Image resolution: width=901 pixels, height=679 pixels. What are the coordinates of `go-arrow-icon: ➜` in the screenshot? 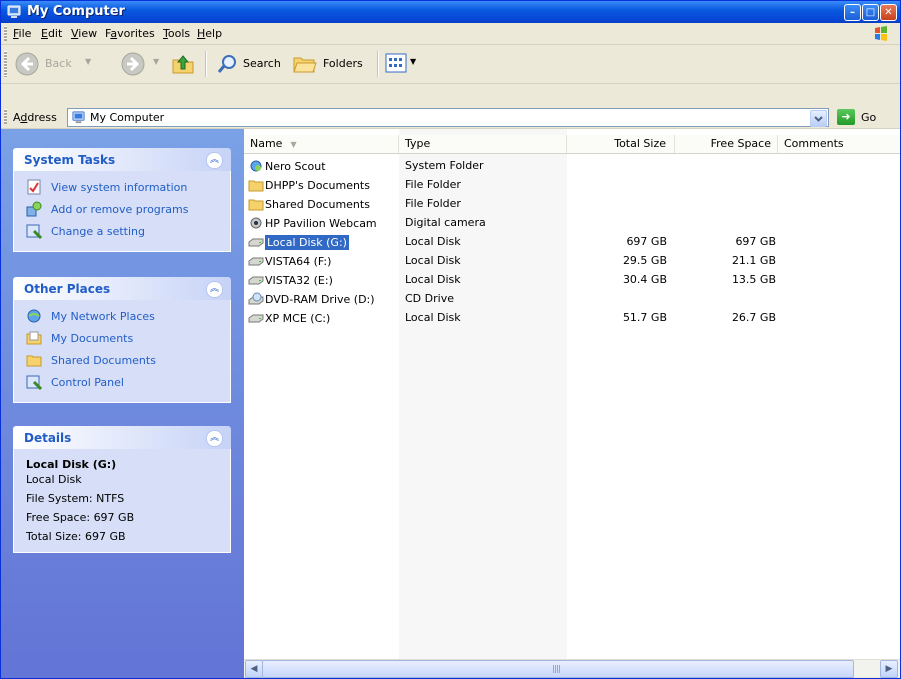 It's located at (846, 117).